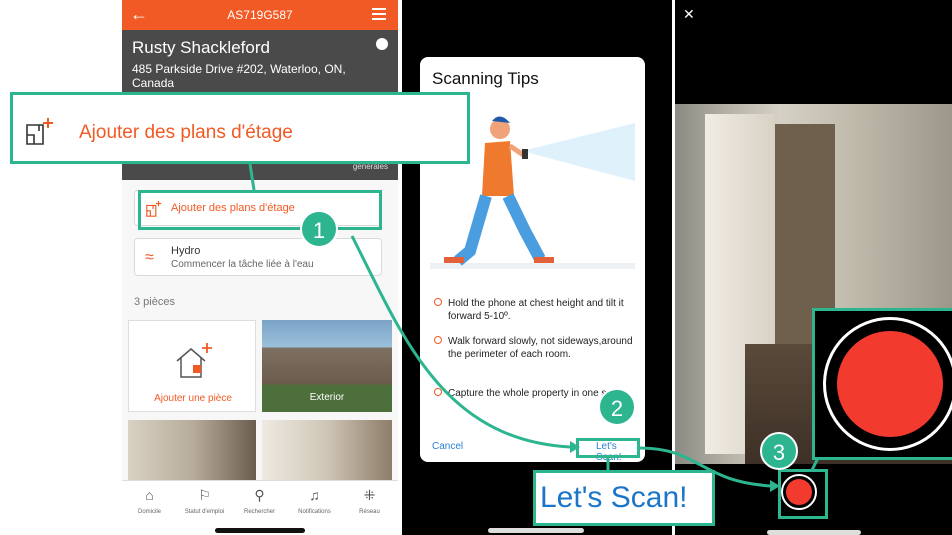  I want to click on floor-plan-add-icon, so click(39, 131).